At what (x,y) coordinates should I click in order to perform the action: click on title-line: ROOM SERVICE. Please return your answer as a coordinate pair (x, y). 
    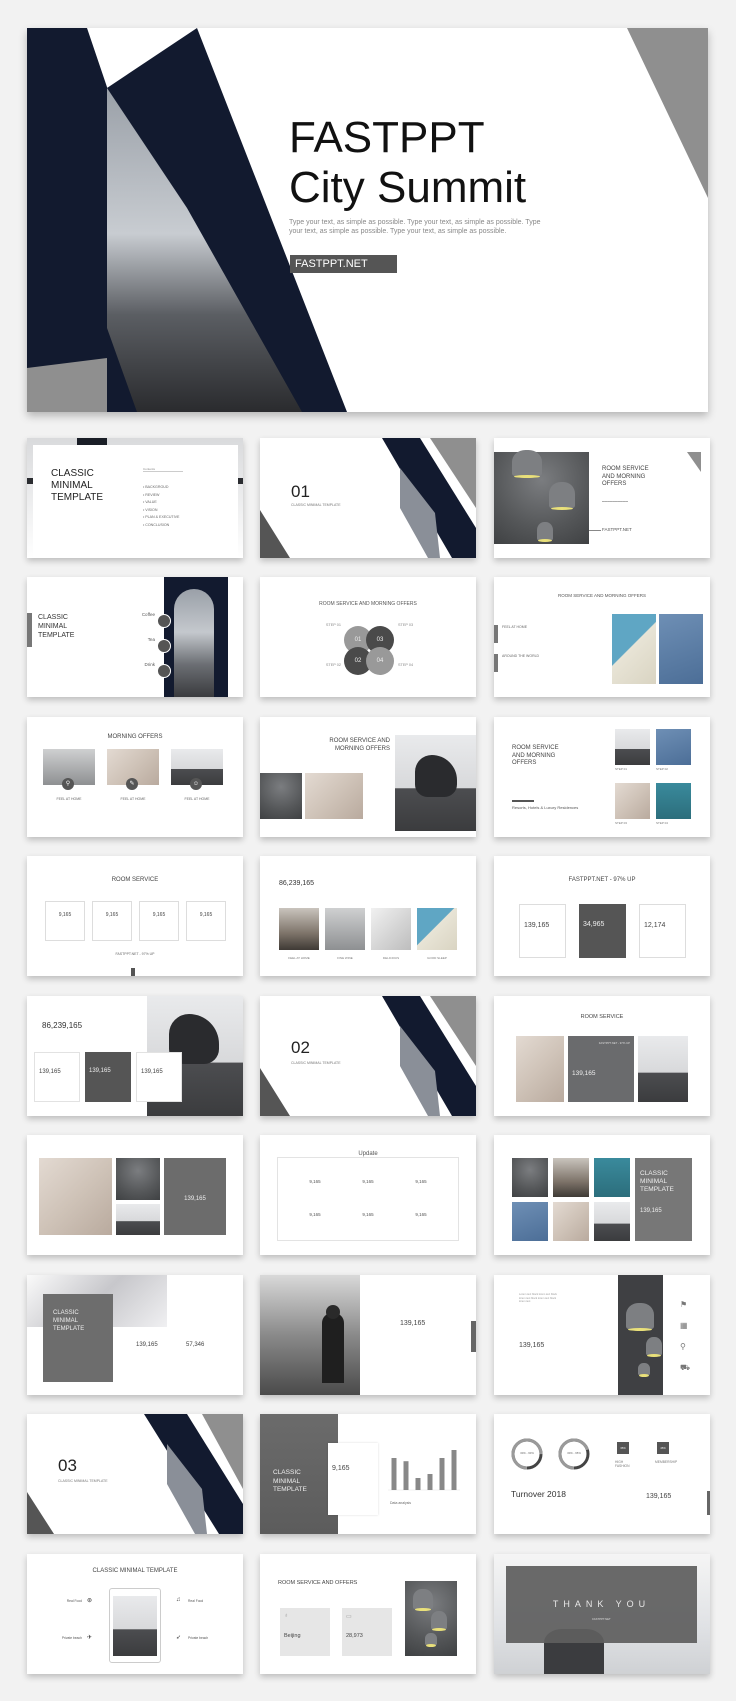
    Looking at the image, I should click on (535, 748).